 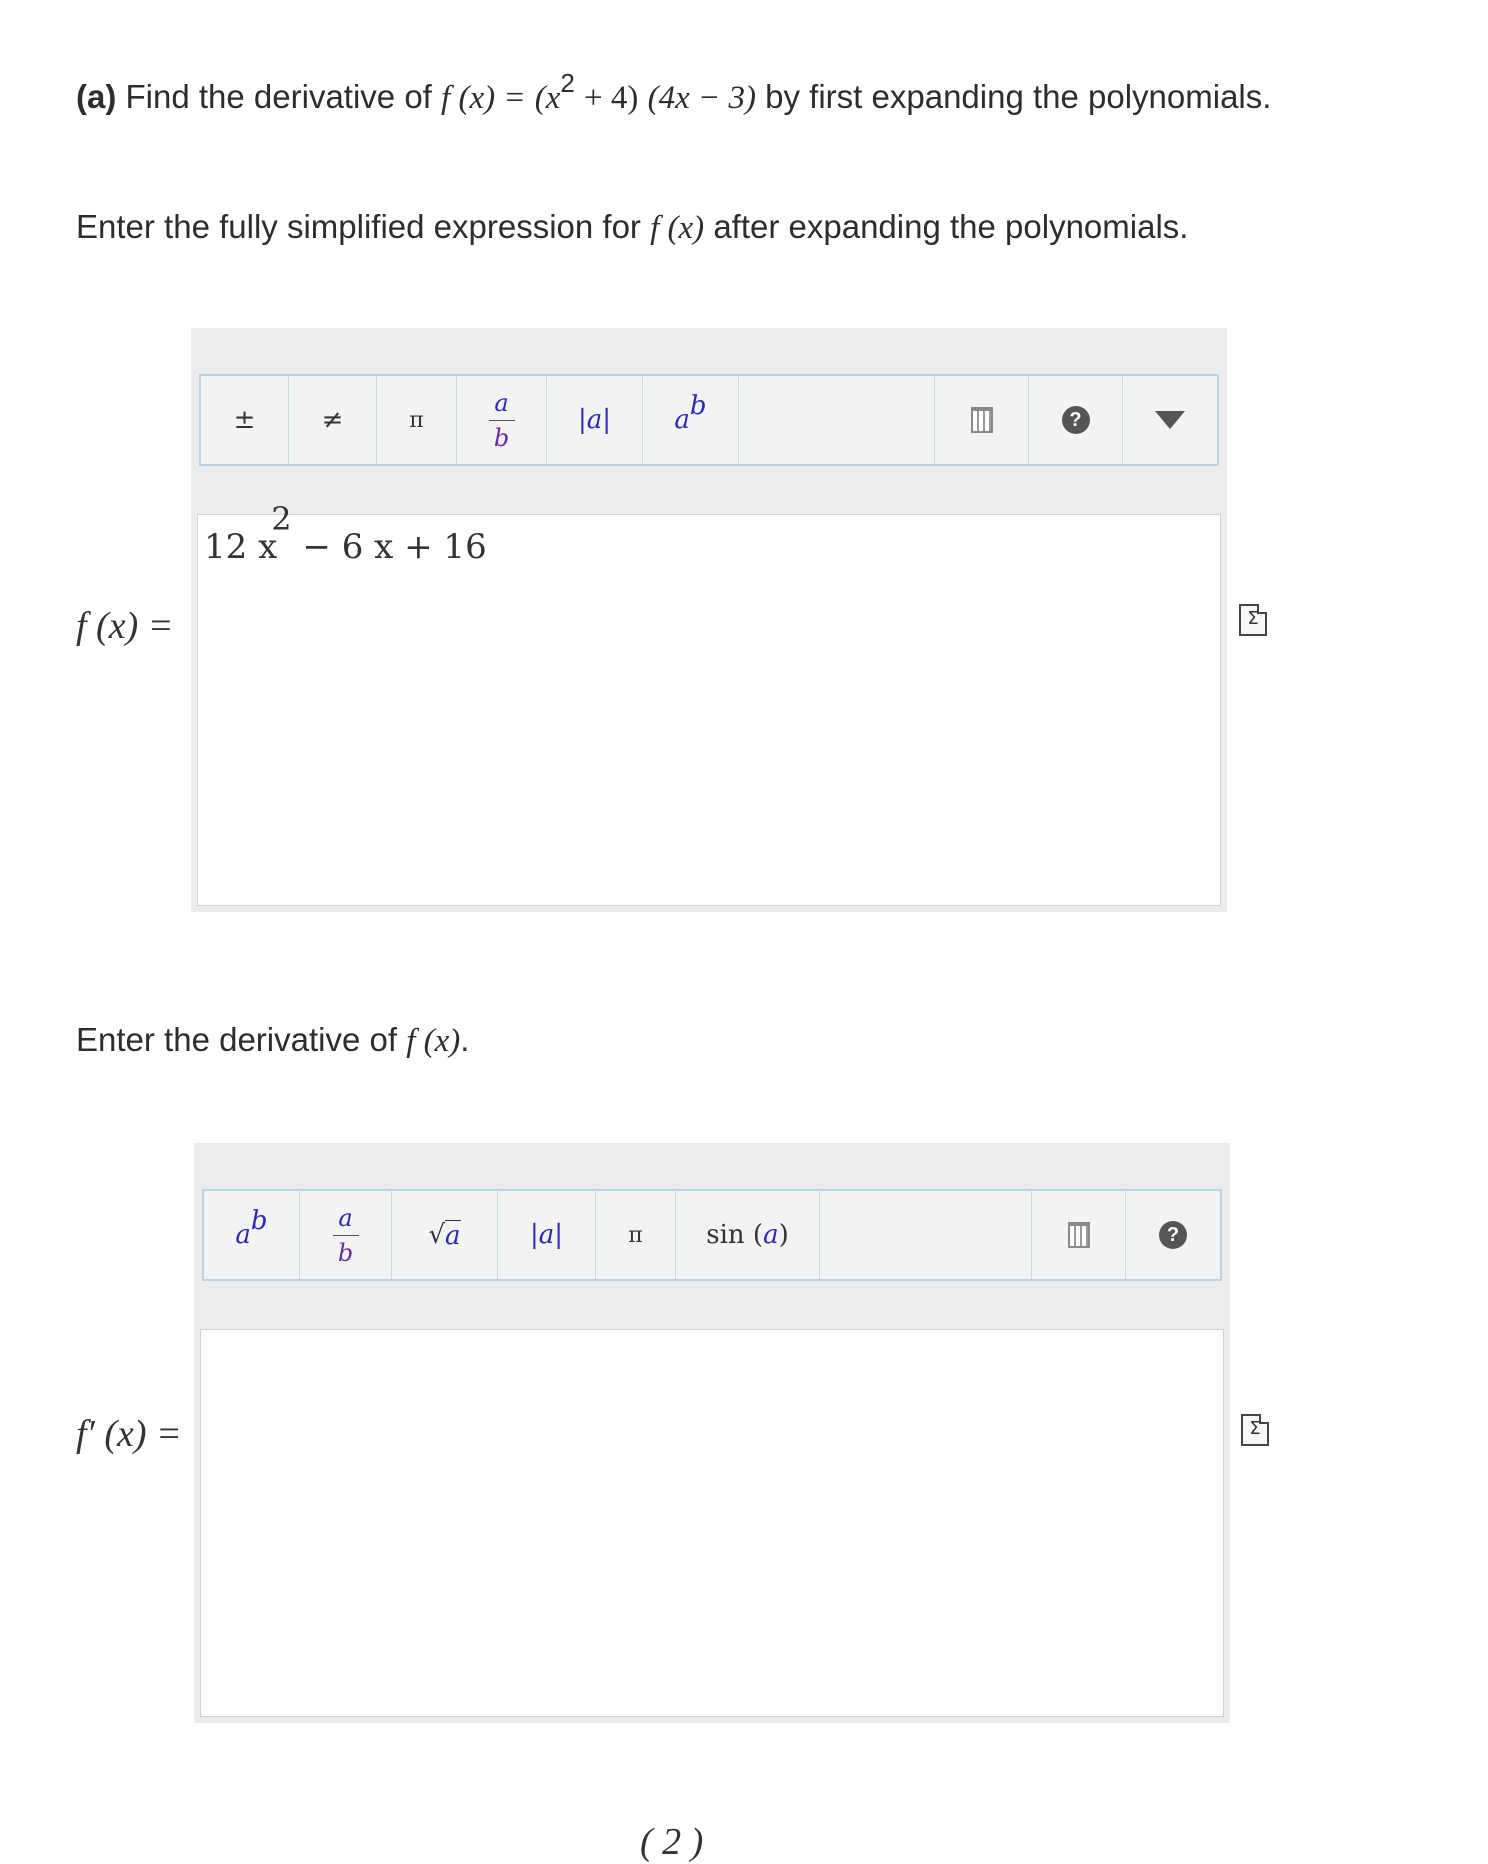 I want to click on expand-toolbar-button, so click(x=1170, y=420).